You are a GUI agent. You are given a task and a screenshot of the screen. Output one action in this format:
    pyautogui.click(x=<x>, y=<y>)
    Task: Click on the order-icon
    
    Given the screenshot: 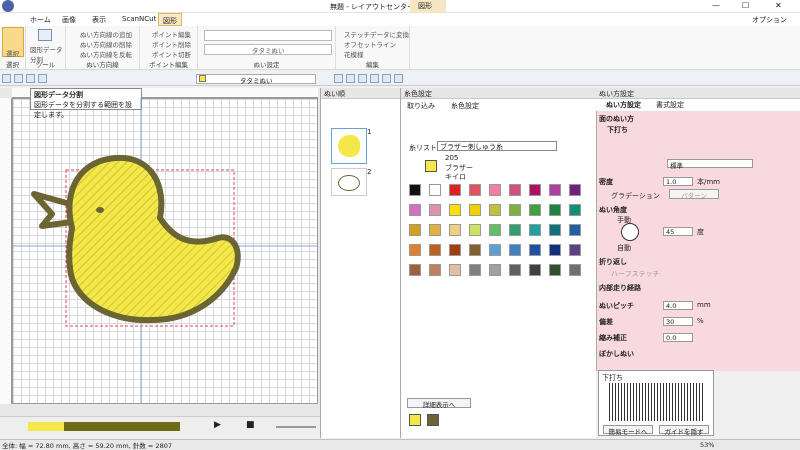 What is the action you would take?
    pyautogui.click(x=398, y=78)
    